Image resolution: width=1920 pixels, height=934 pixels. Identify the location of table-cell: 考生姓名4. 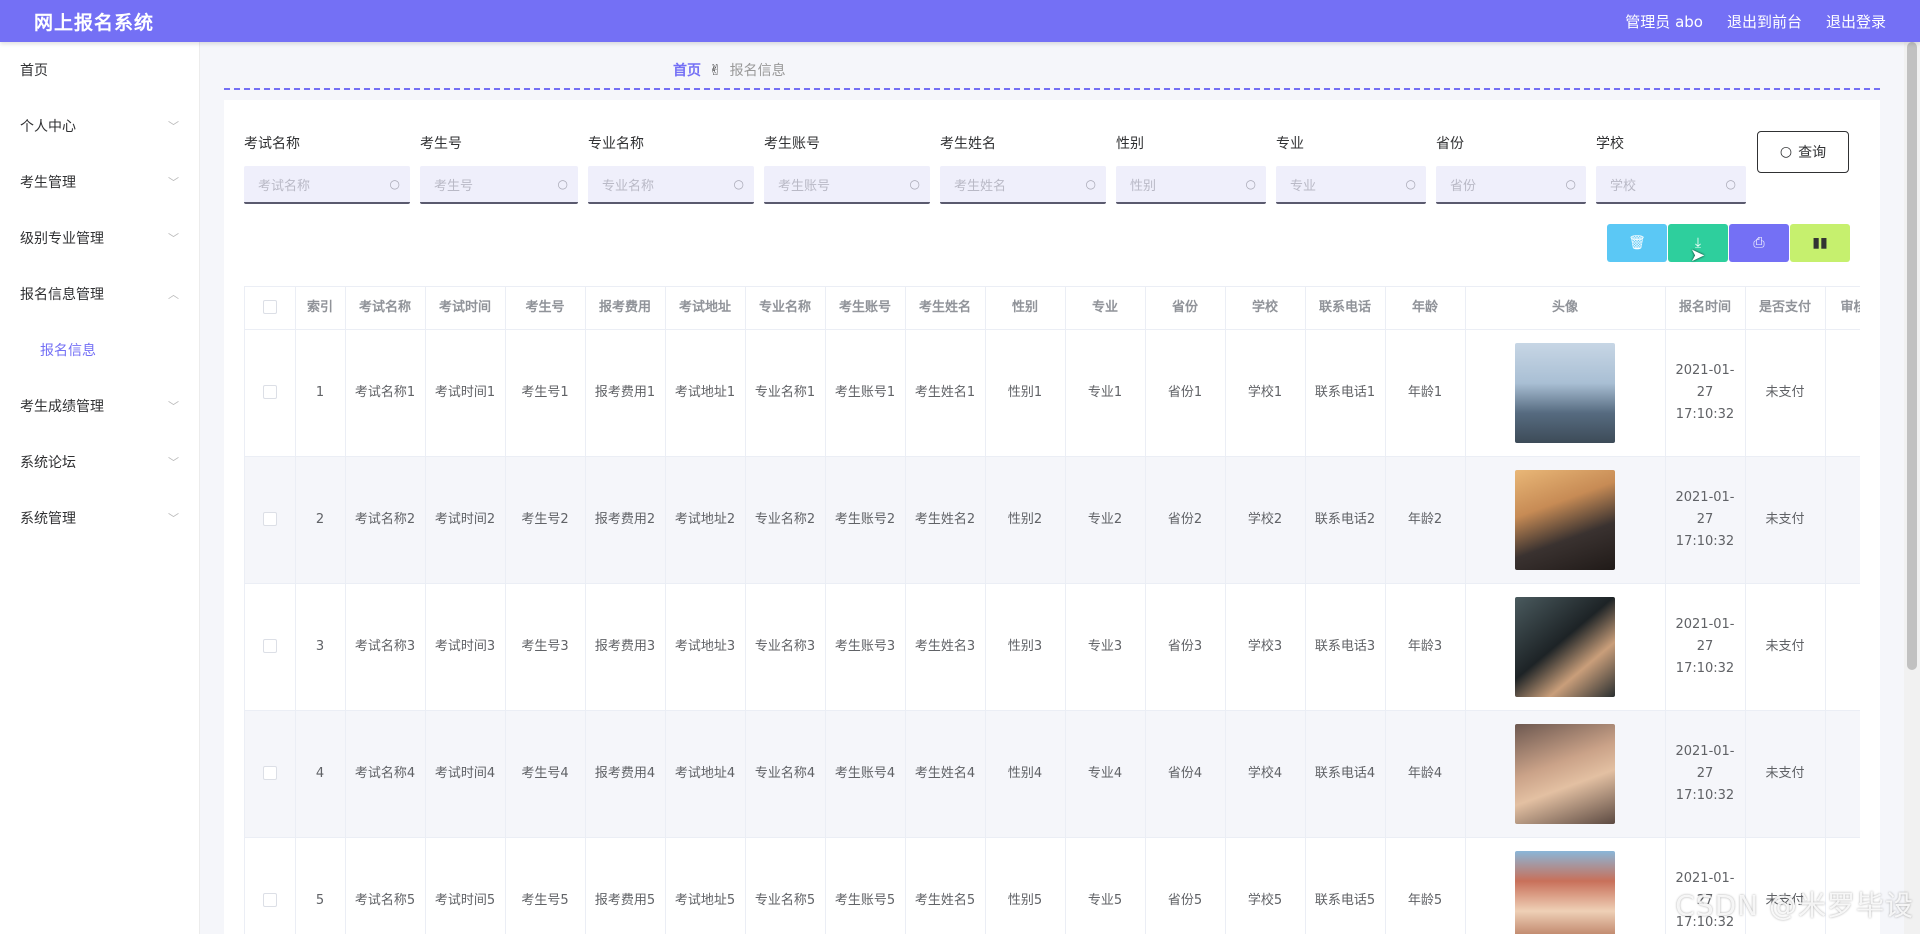
(945, 774).